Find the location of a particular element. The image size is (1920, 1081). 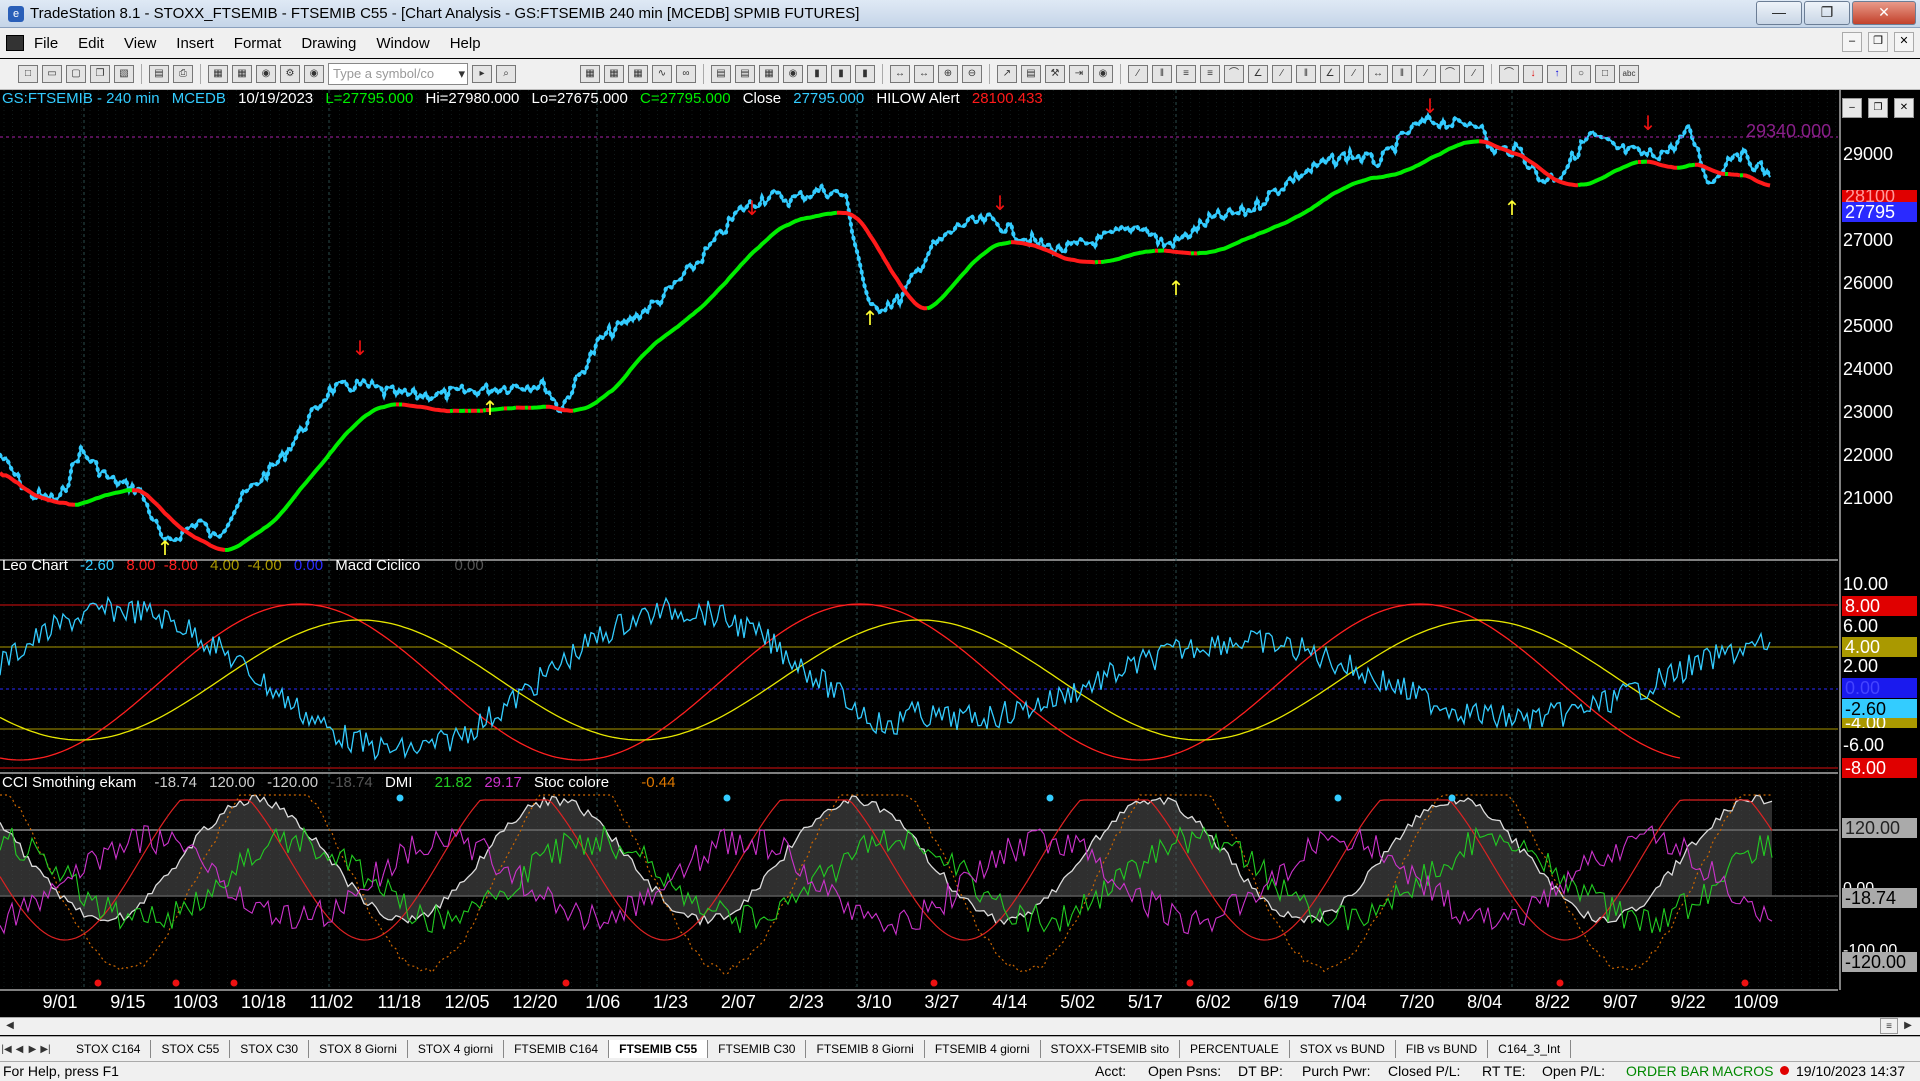

status-macros: MACROS is located at coordinates (1742, 1071).